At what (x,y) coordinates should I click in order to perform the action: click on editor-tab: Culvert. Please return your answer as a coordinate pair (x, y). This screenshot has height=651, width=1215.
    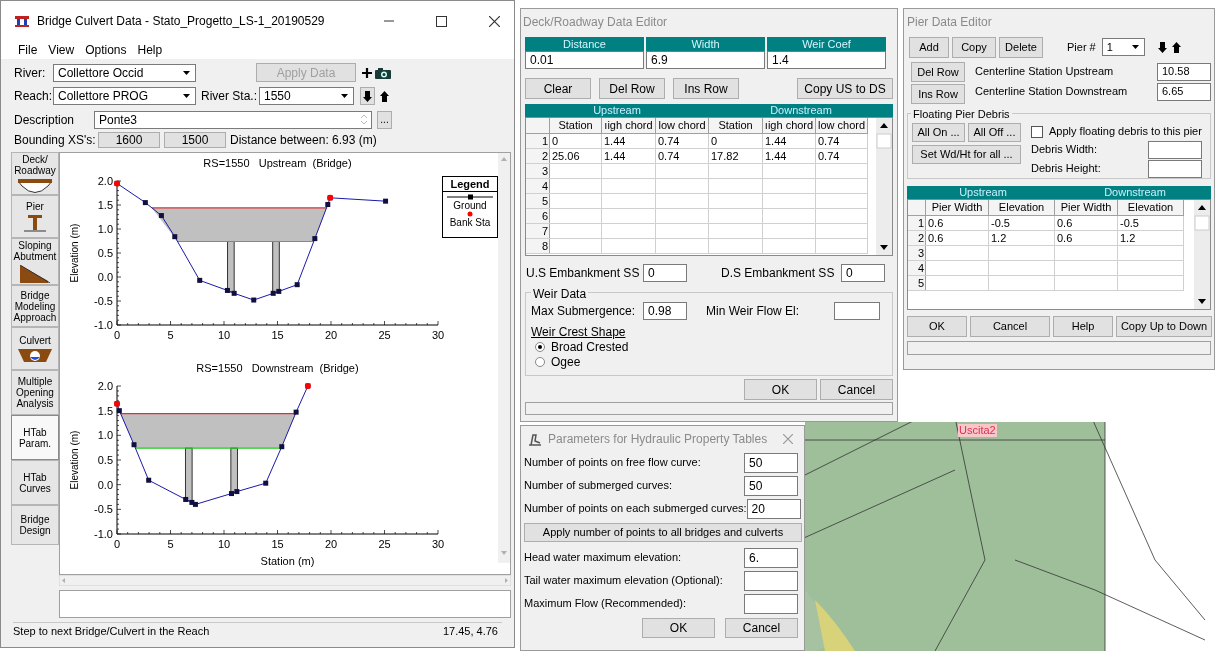
    Looking at the image, I should click on (35, 348).